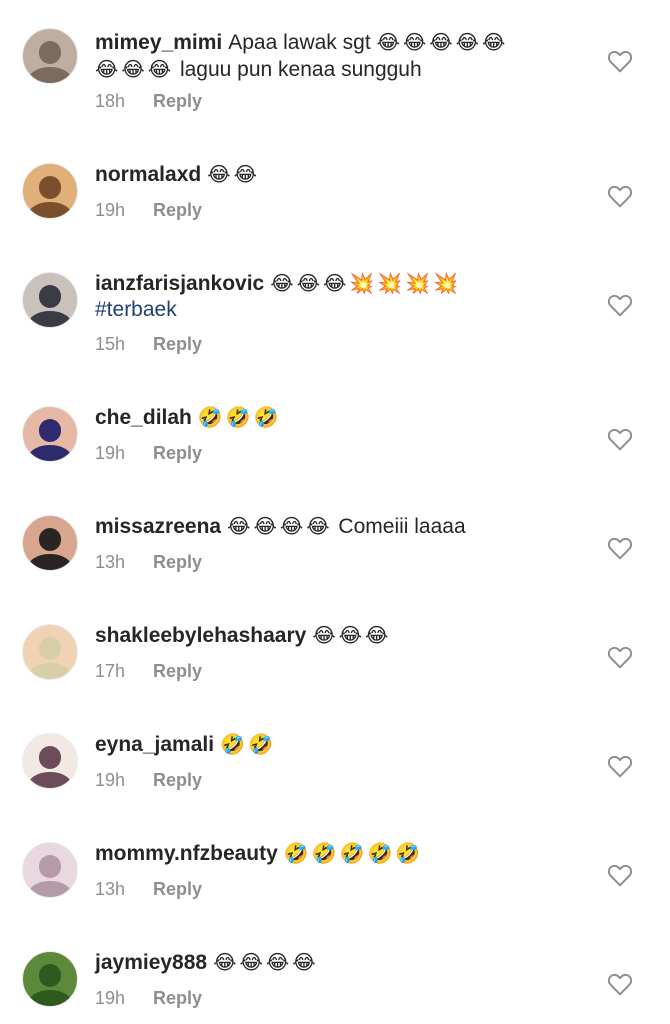 This screenshot has height=1024, width=670. I want to click on comment-text: missazreena 😂😂😂😂 Comeiii laaaa, so click(335, 526).